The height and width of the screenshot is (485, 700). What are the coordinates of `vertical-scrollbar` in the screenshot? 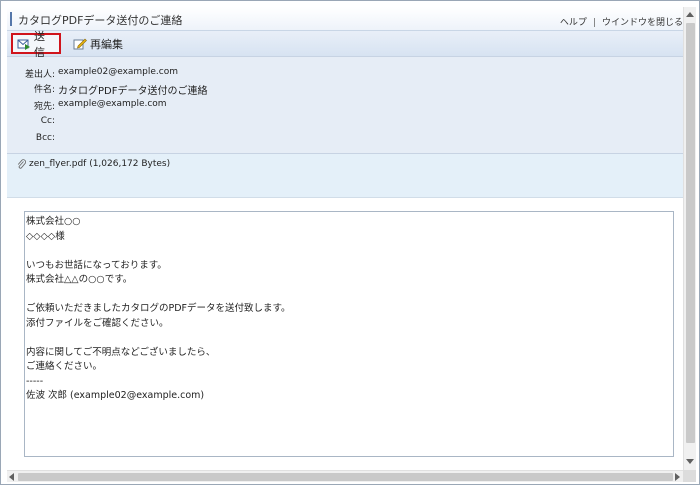 It's located at (689, 238).